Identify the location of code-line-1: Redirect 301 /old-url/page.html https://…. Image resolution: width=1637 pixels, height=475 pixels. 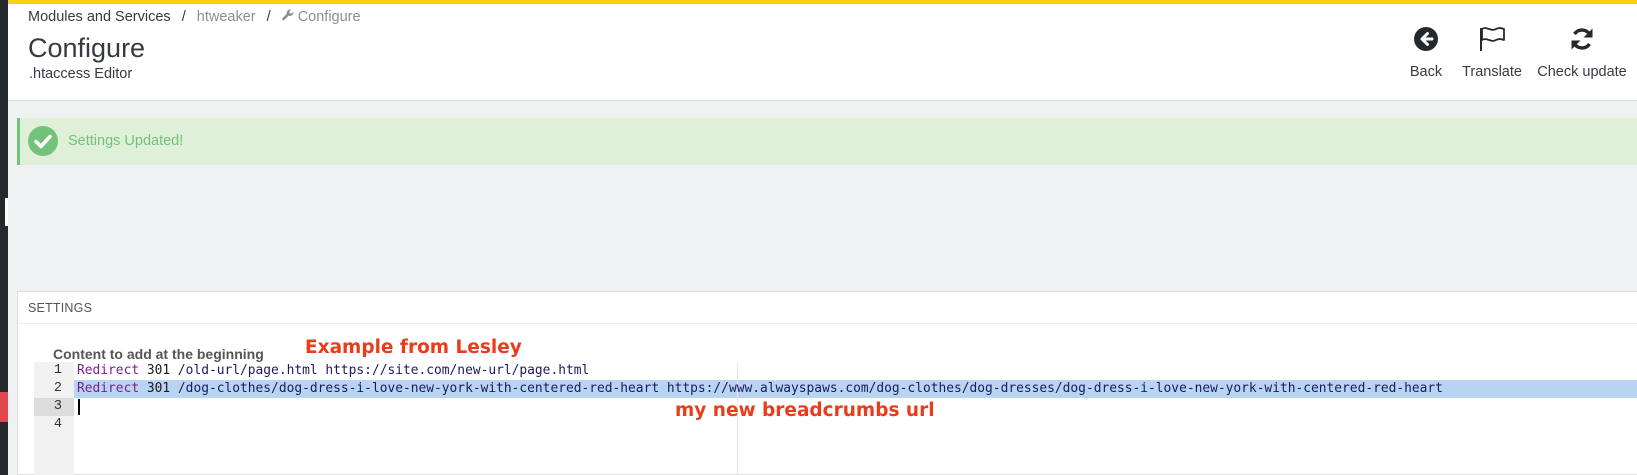
(333, 371).